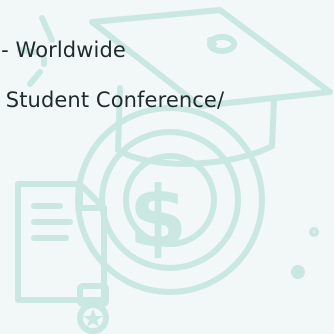 Image resolution: width=334 pixels, height=334 pixels. What do you see at coordinates (63, 50) in the screenshot?
I see `title-line-1: t - Worldwide` at bounding box center [63, 50].